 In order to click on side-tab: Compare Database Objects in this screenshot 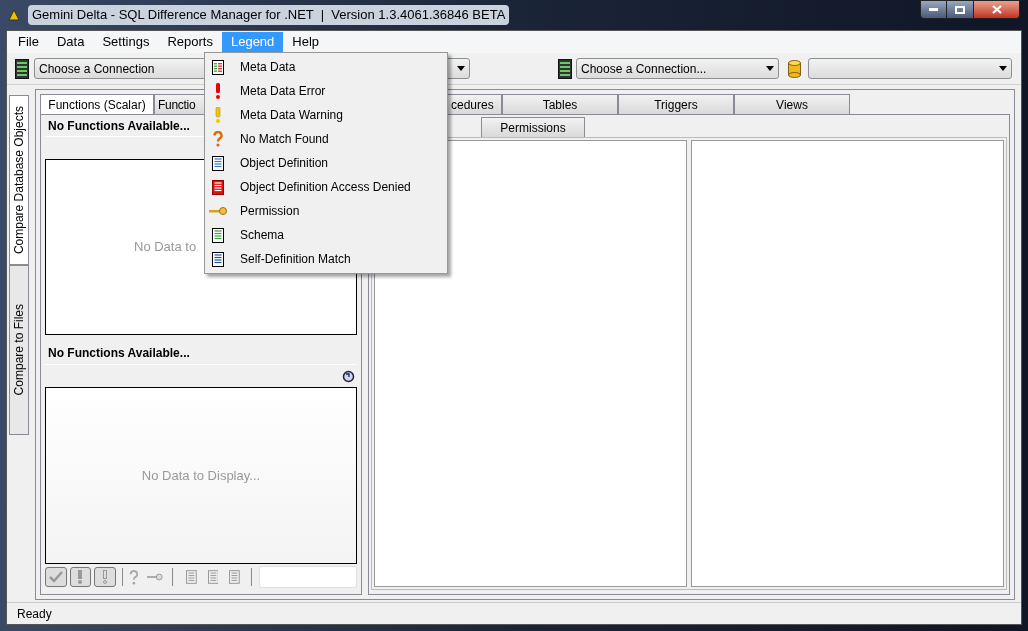, I will do `click(19, 180)`.